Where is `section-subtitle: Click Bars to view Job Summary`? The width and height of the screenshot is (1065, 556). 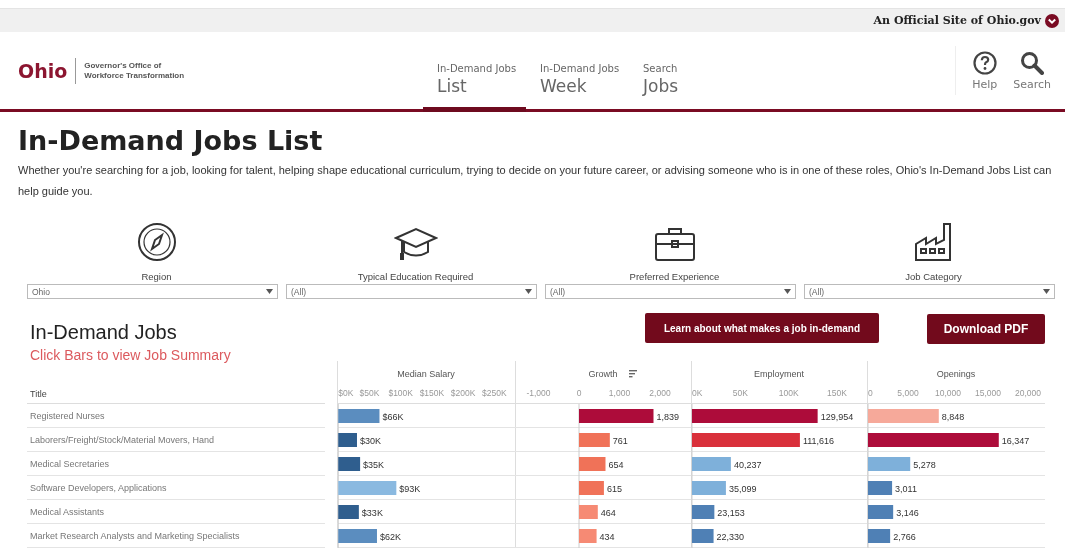 section-subtitle: Click Bars to view Job Summary is located at coordinates (131, 355).